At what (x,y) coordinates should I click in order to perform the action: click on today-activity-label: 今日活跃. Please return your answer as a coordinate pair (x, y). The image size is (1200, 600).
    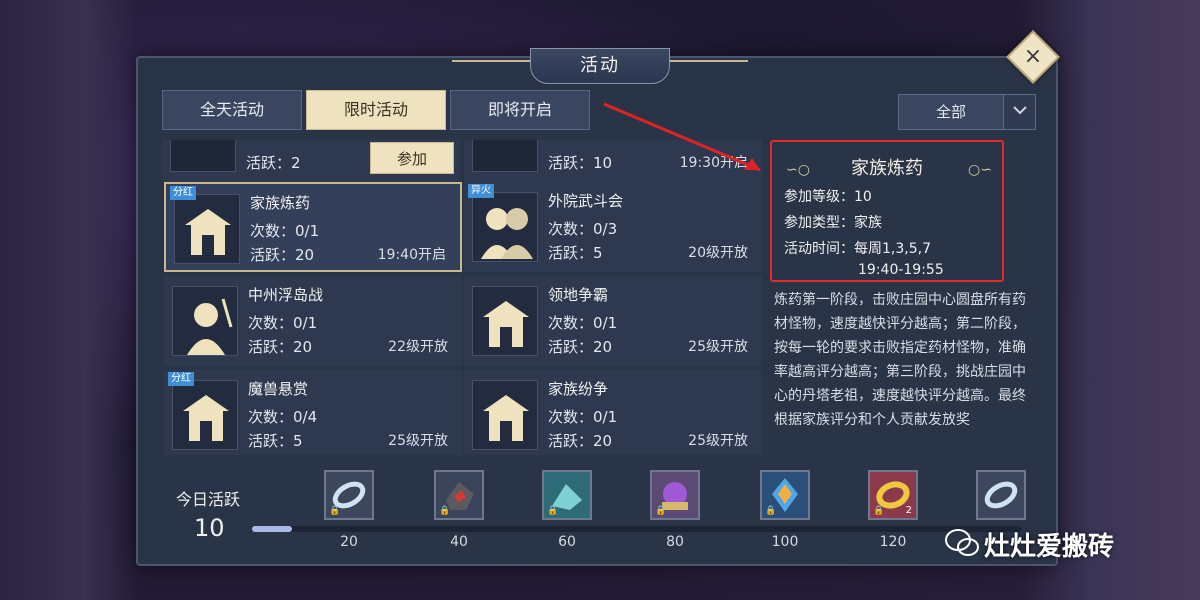
    Looking at the image, I should click on (208, 499).